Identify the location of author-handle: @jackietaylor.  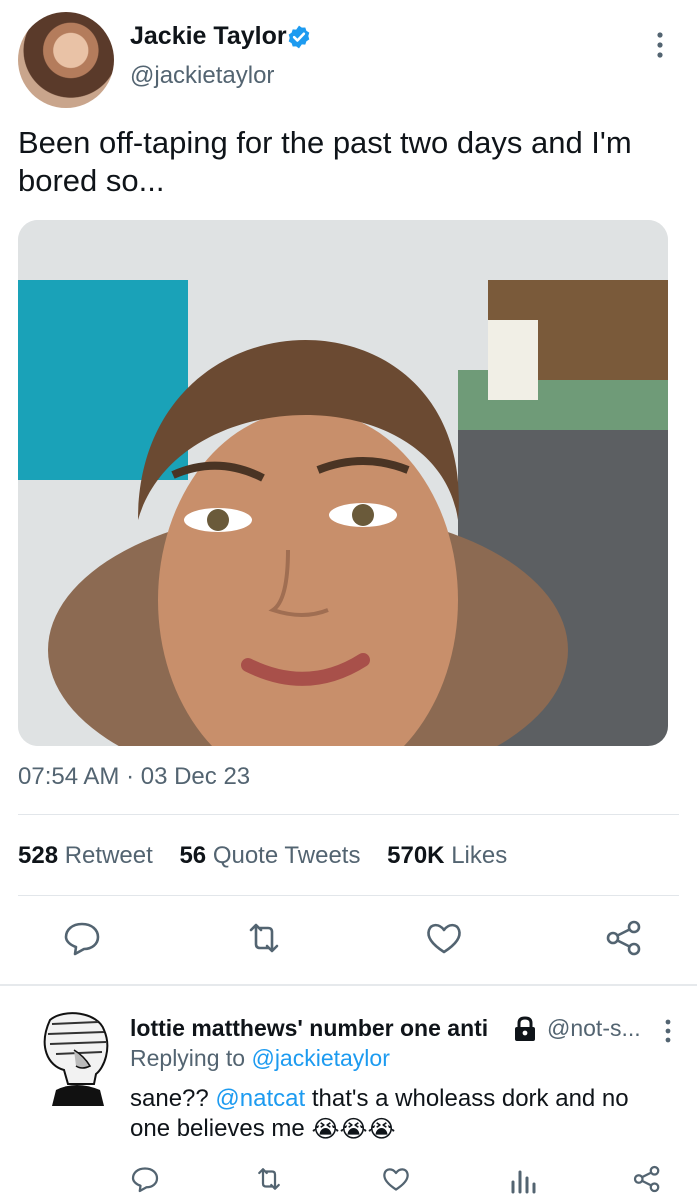
(202, 76).